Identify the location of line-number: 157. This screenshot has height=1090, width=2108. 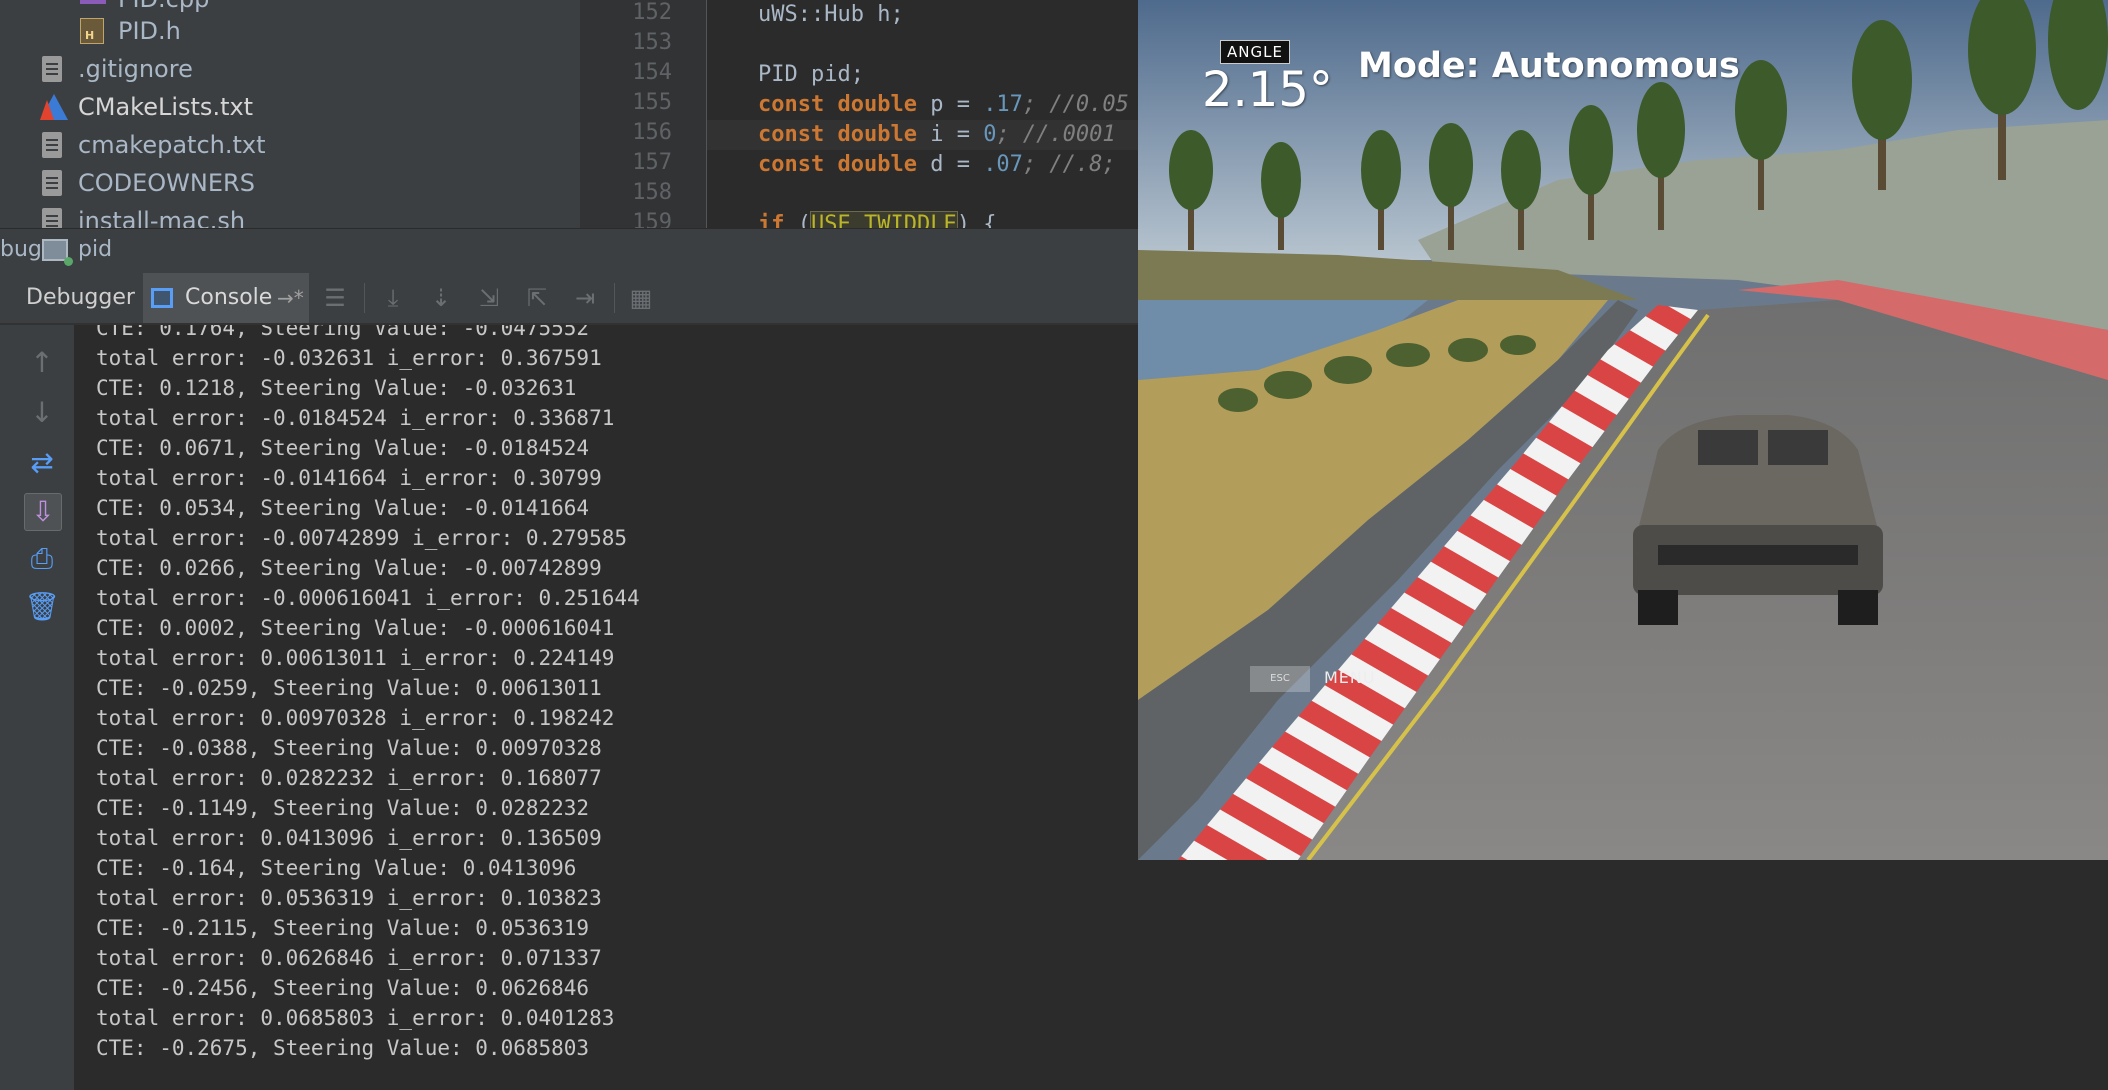
(652, 162).